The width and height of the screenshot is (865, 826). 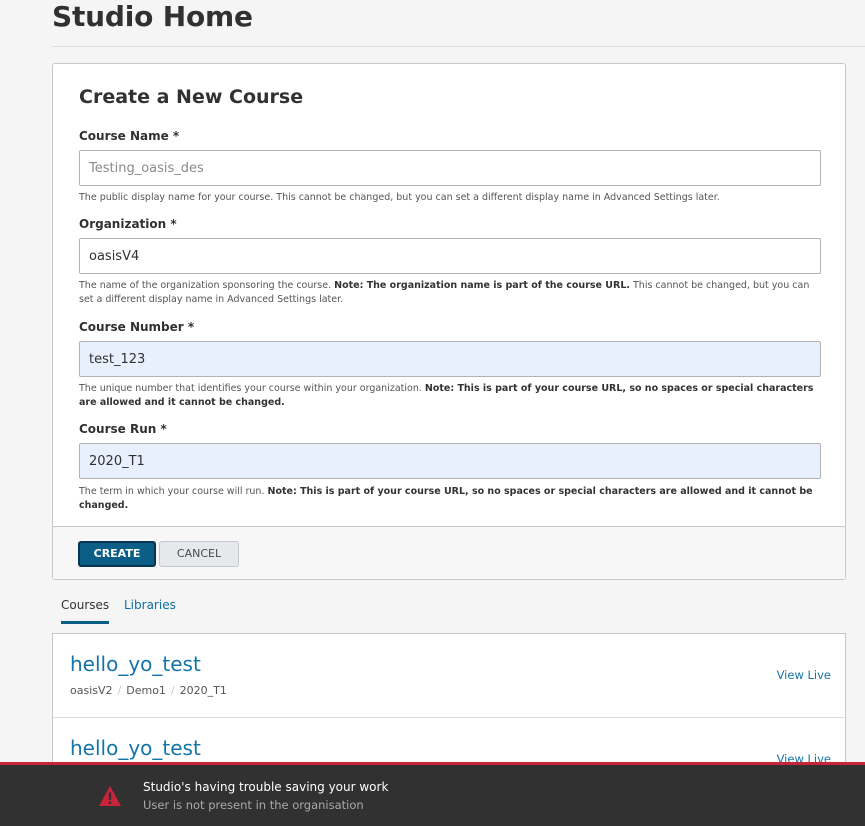 What do you see at coordinates (152, 16) in the screenshot?
I see `page-title: Studio Home` at bounding box center [152, 16].